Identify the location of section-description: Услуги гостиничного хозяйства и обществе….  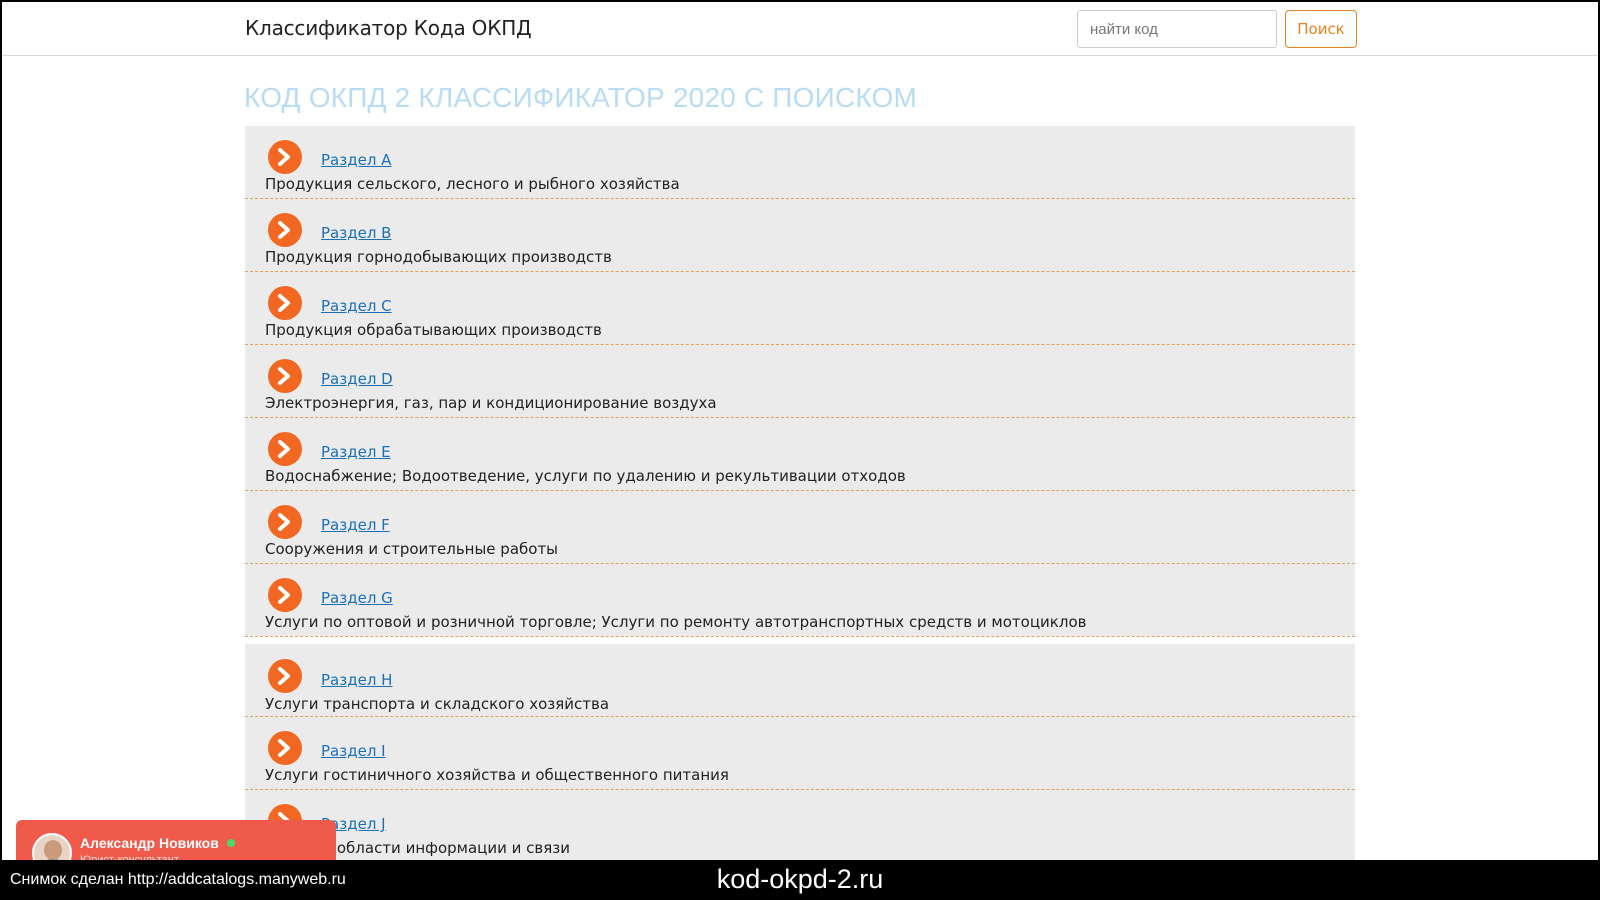
(497, 775).